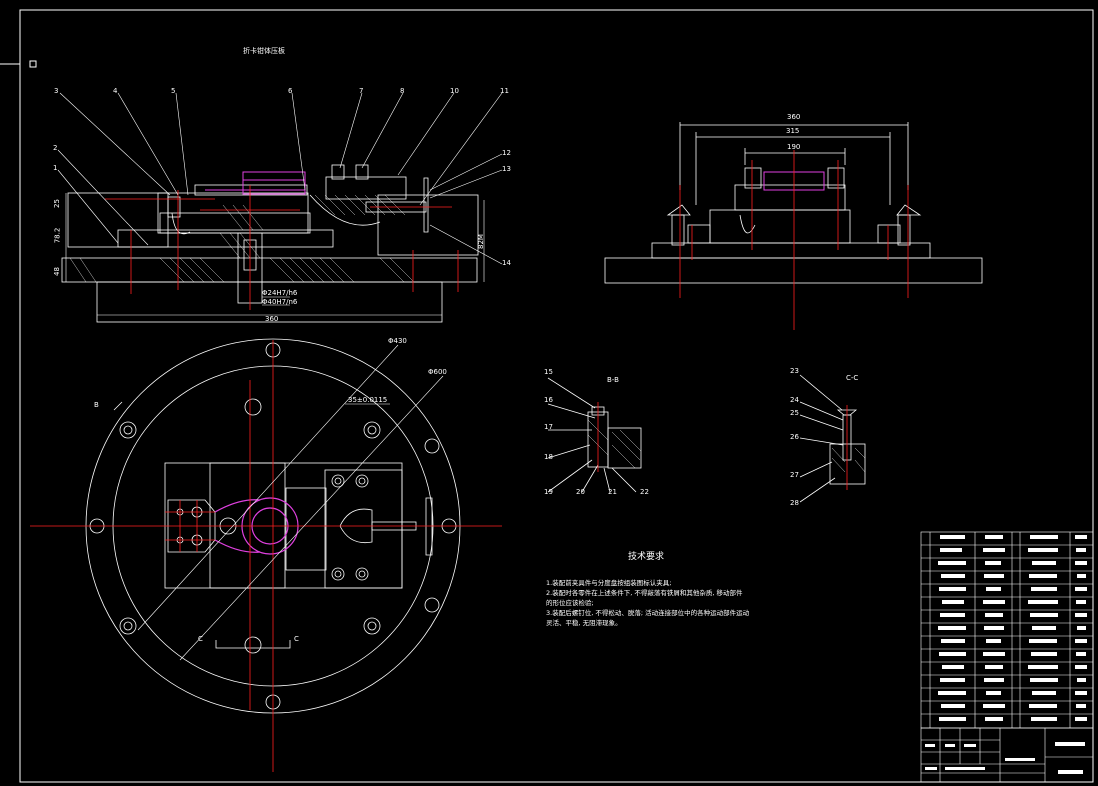 The height and width of the screenshot is (786, 1098). I want to click on front-view-title: 折卡钳体压板, so click(264, 51).